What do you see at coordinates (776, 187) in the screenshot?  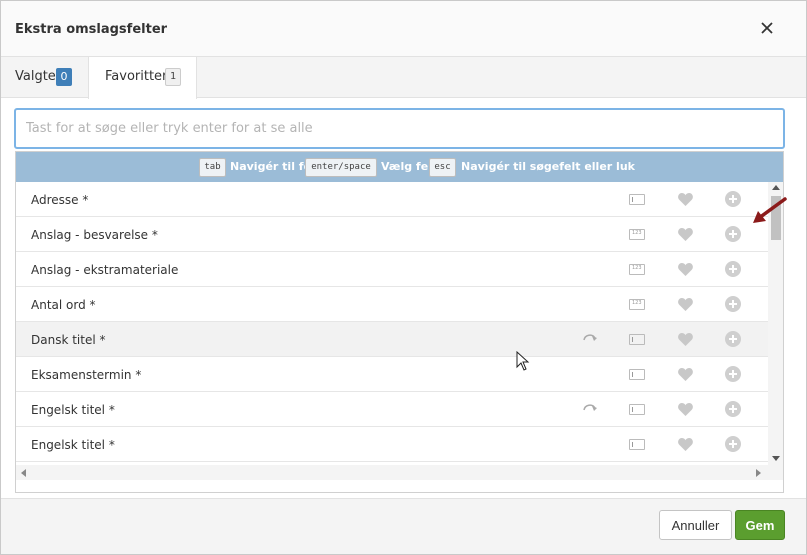 I see `scroll-up-arrow-icon` at bounding box center [776, 187].